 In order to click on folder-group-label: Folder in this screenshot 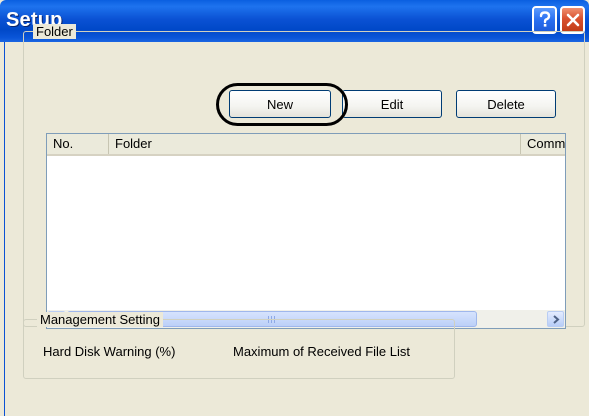, I will do `click(54, 31)`.